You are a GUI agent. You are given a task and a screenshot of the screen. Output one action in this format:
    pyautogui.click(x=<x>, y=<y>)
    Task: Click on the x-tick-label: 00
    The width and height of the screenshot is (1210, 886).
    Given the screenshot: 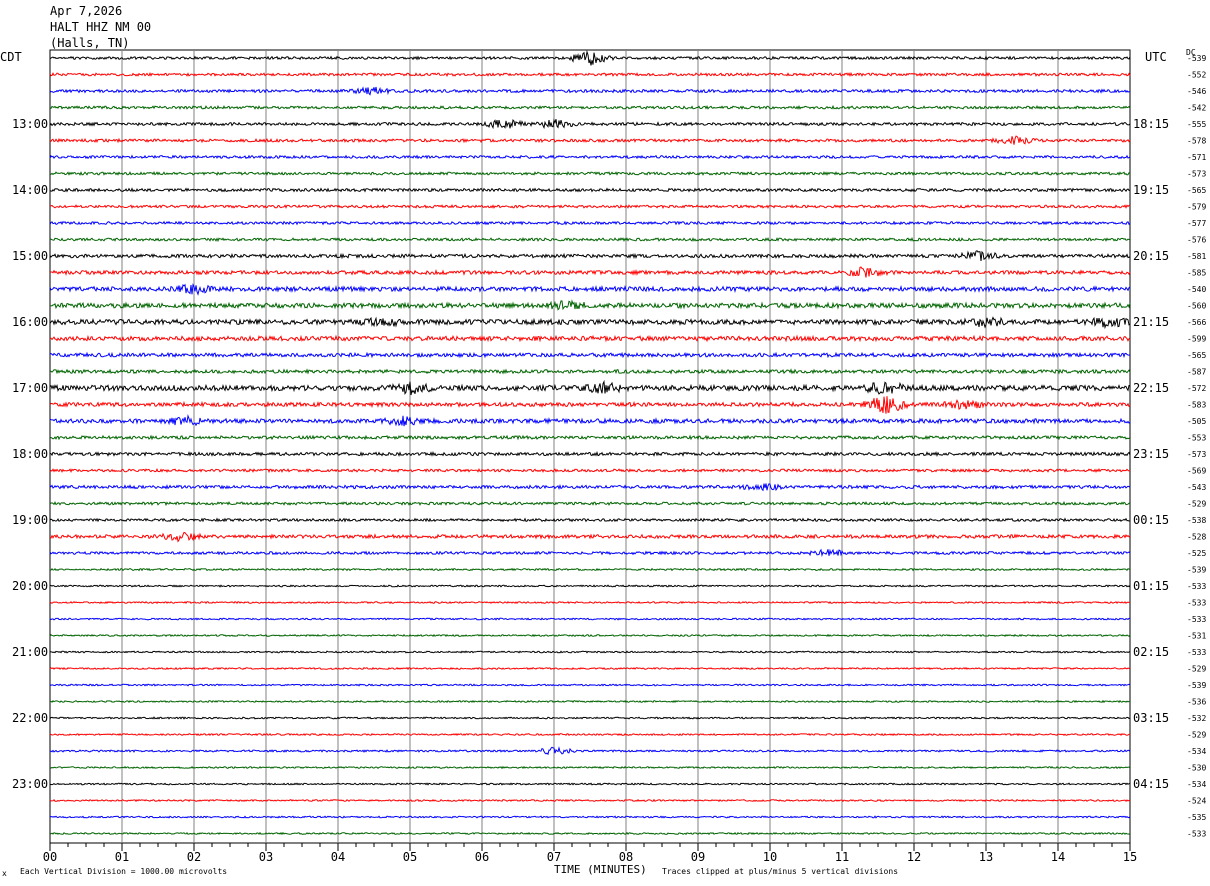 What is the action you would take?
    pyautogui.click(x=50, y=857)
    